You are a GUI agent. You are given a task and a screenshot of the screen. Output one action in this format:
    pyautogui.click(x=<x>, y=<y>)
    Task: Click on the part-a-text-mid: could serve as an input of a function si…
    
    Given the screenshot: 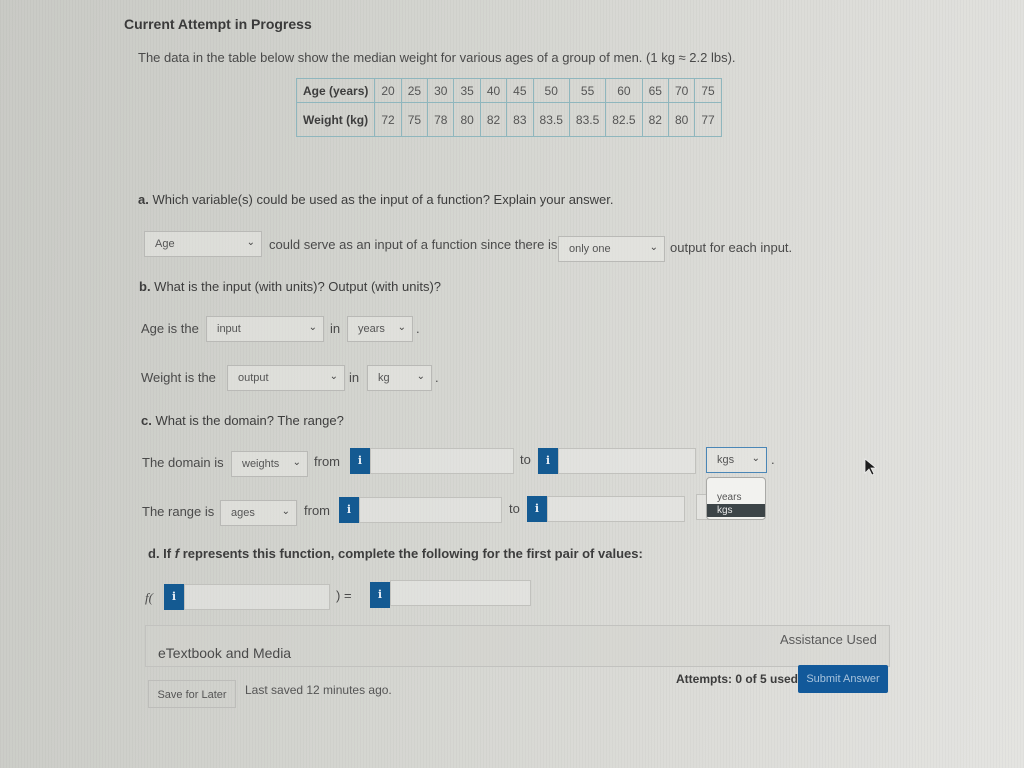 What is the action you would take?
    pyautogui.click(x=413, y=244)
    